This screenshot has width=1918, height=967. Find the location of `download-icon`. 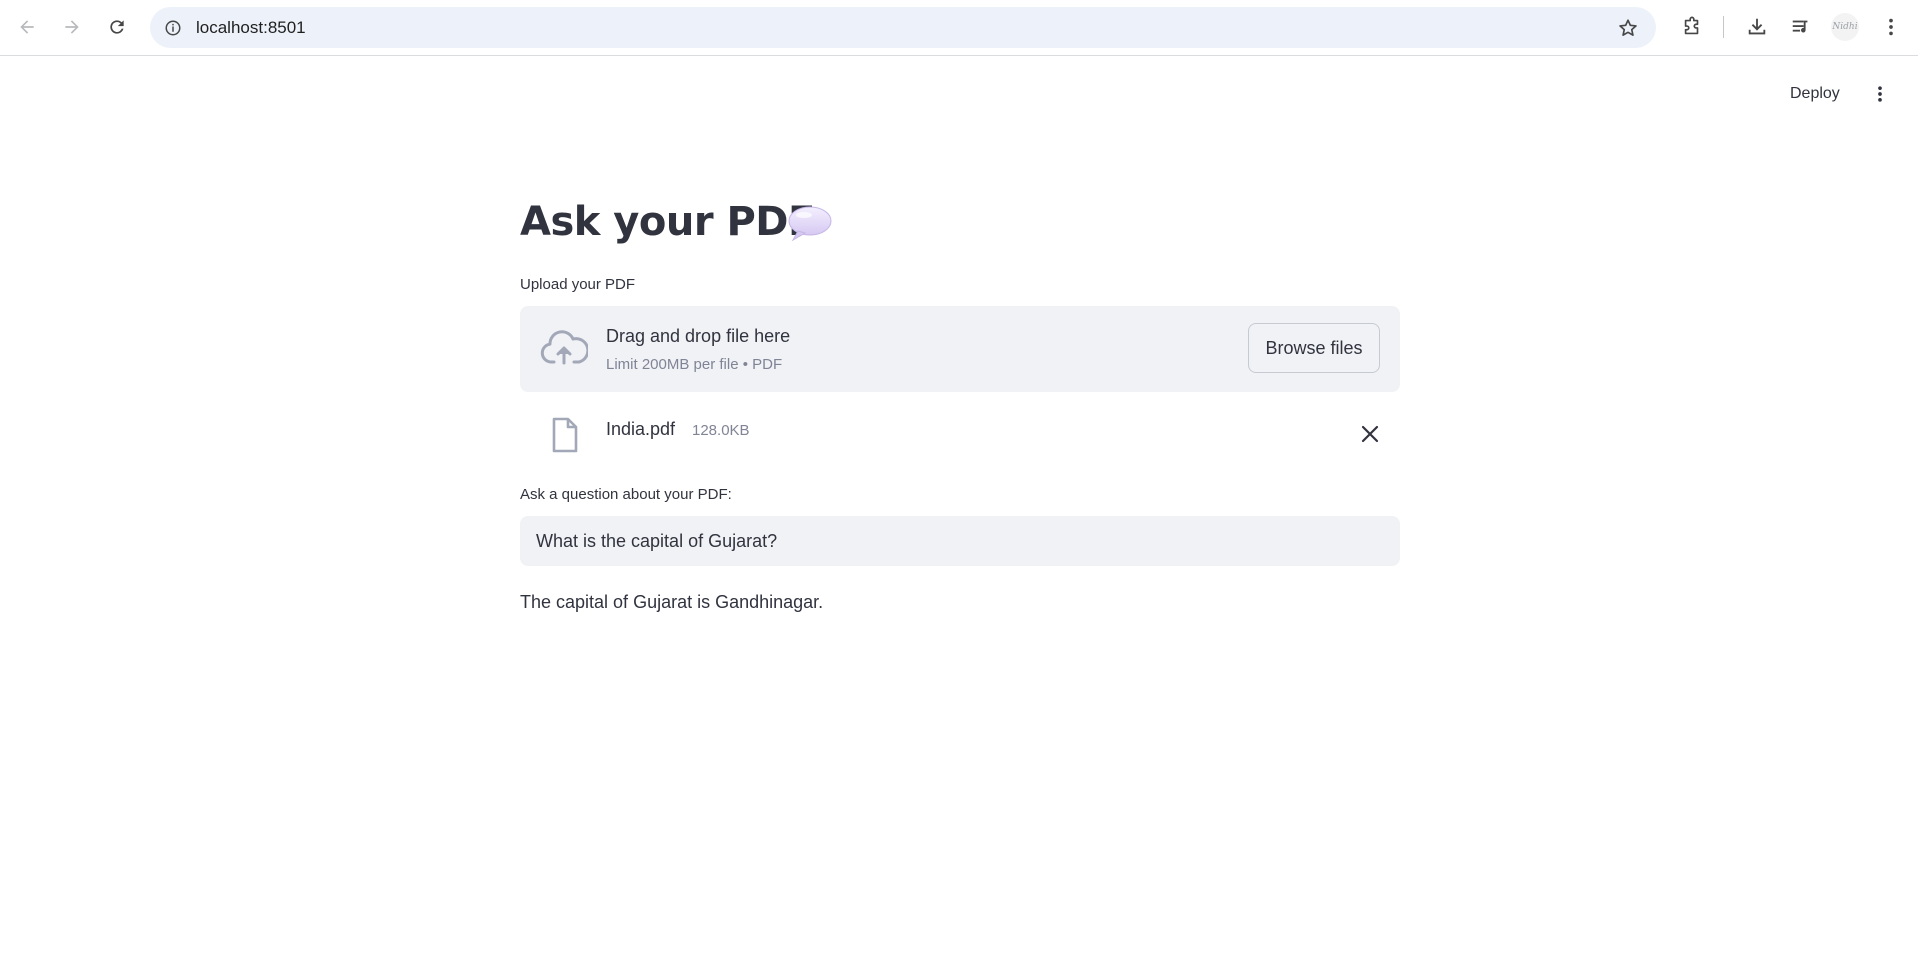

download-icon is located at coordinates (1757, 27).